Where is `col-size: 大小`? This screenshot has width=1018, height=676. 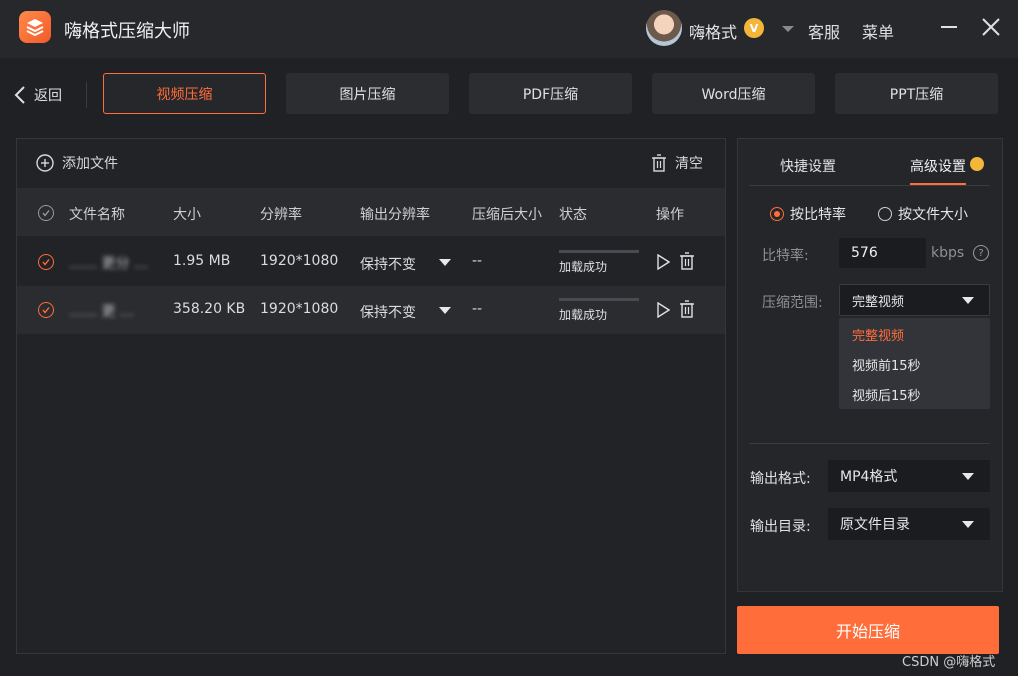 col-size: 大小 is located at coordinates (187, 215).